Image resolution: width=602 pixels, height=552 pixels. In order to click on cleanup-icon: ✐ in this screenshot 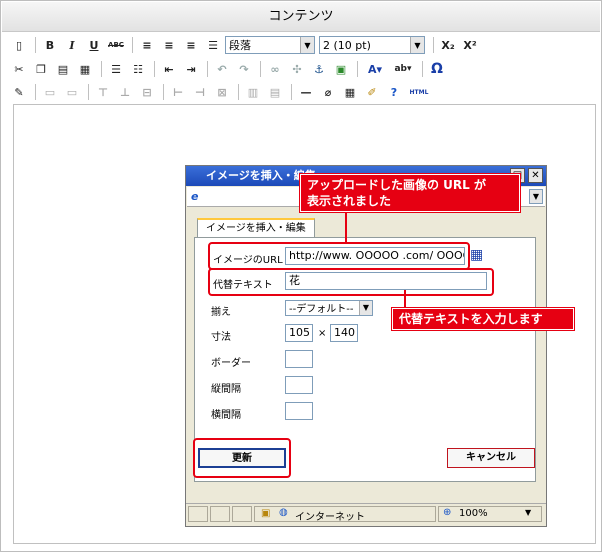, I will do `click(372, 92)`.